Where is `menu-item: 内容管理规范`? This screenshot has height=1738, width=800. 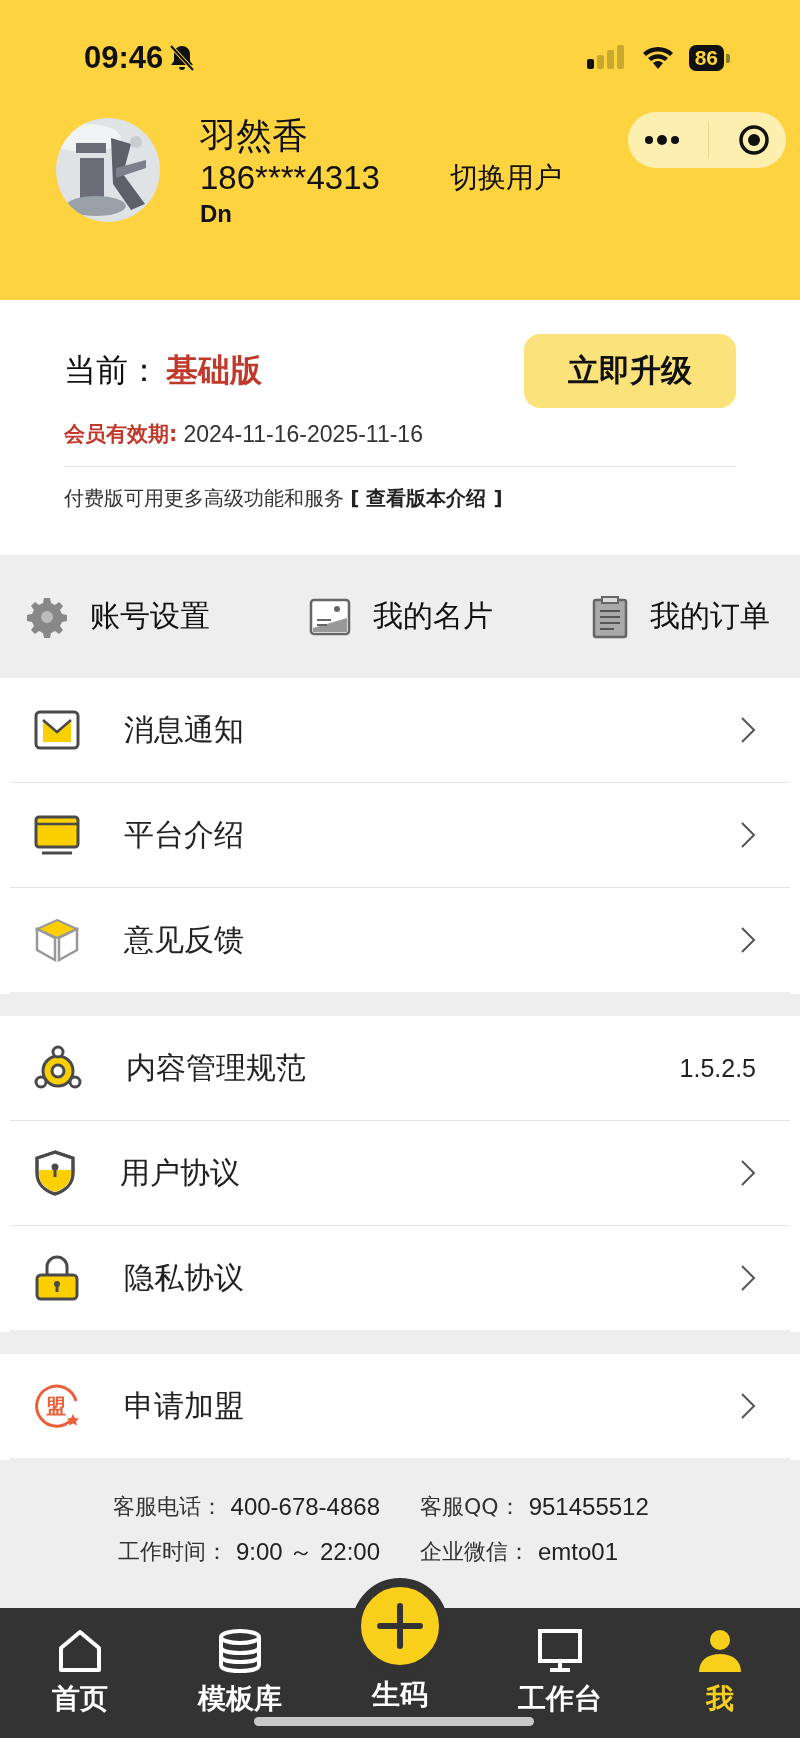
menu-item: 内容管理规范 is located at coordinates (403, 1068).